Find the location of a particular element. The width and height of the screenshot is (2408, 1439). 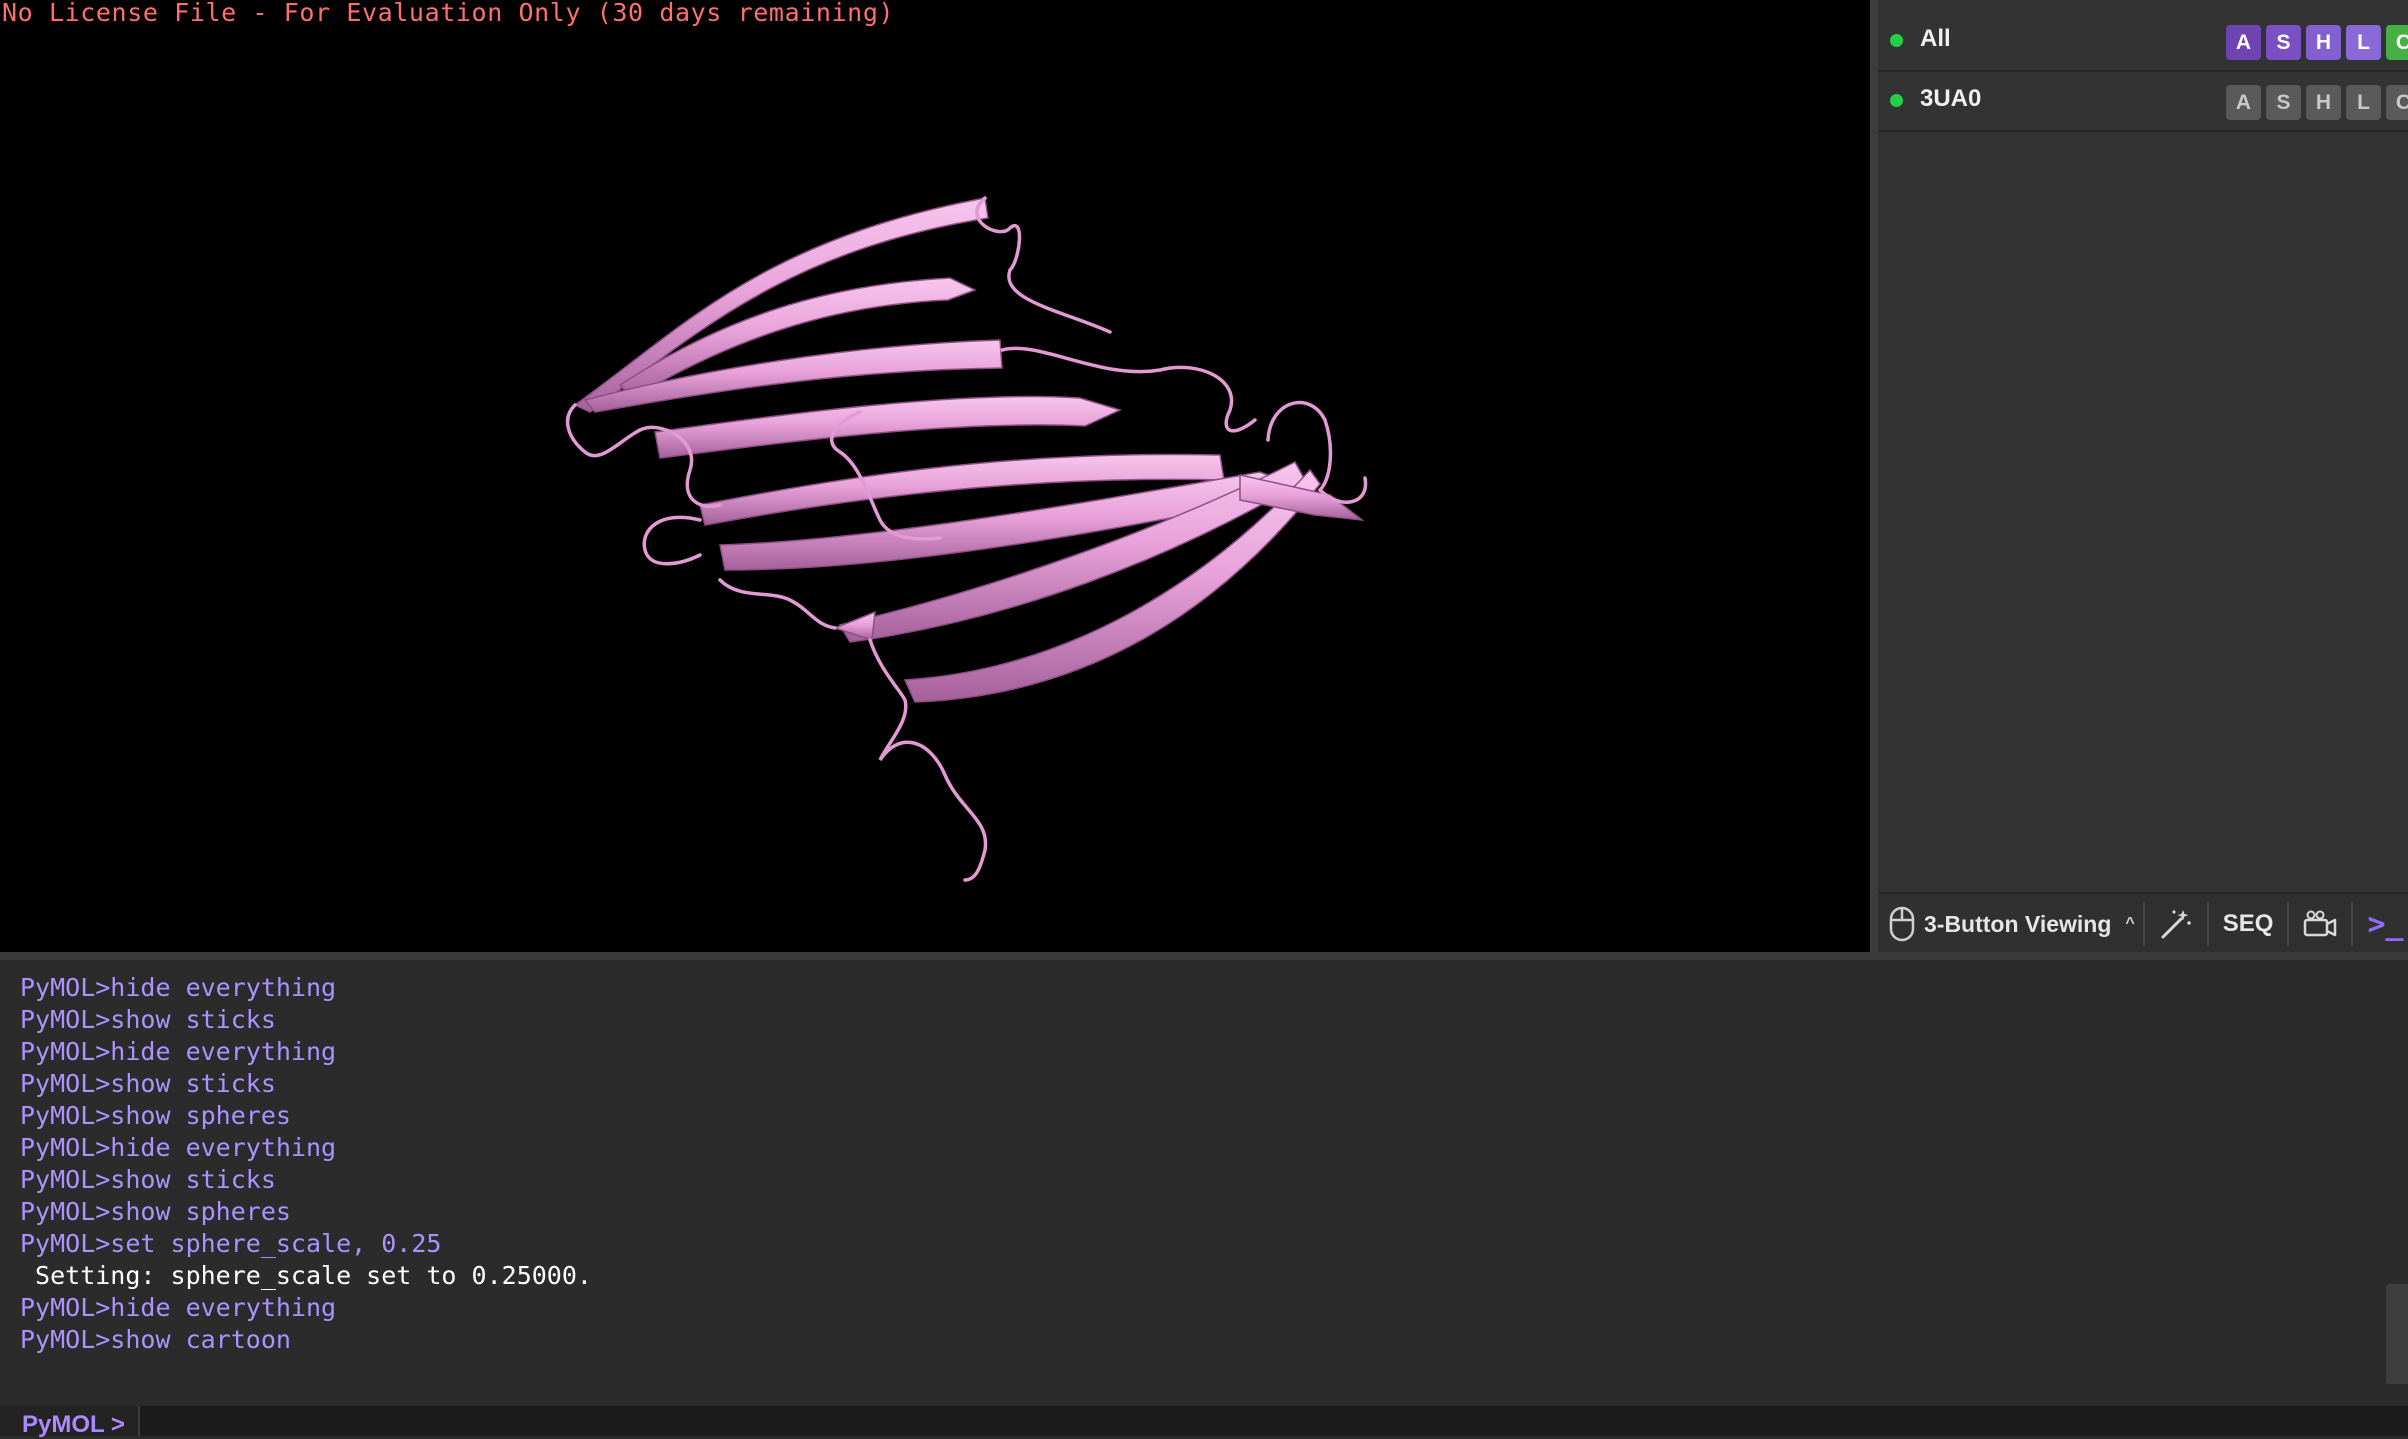

magic-wand-icon is located at coordinates (2176, 924).